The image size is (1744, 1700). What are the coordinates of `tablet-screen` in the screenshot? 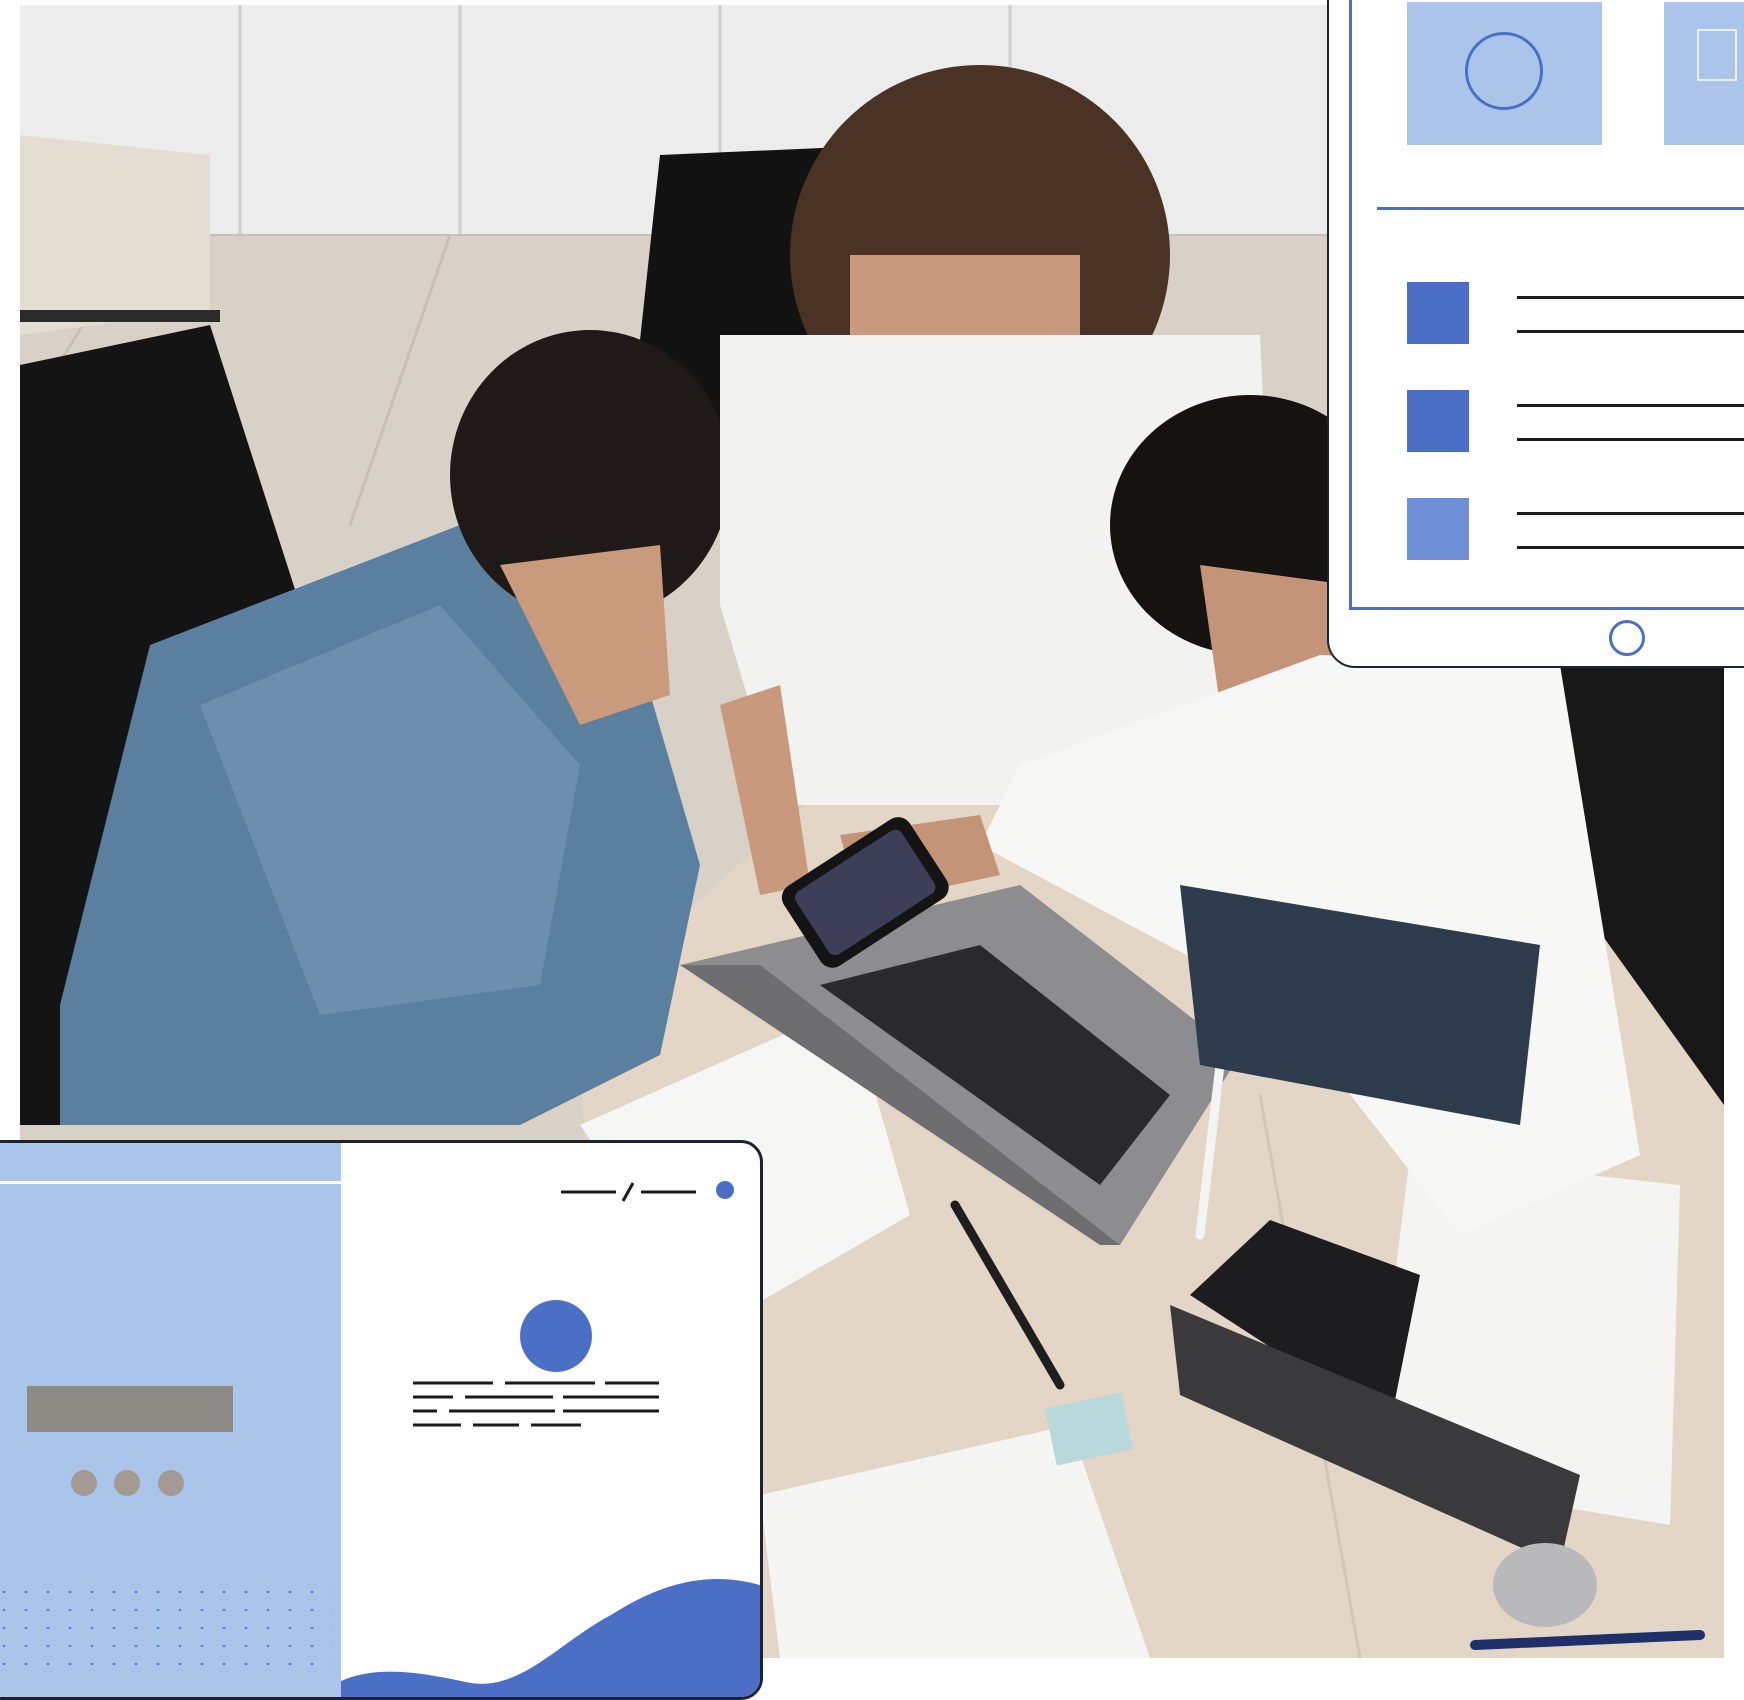 It's located at (1546, 305).